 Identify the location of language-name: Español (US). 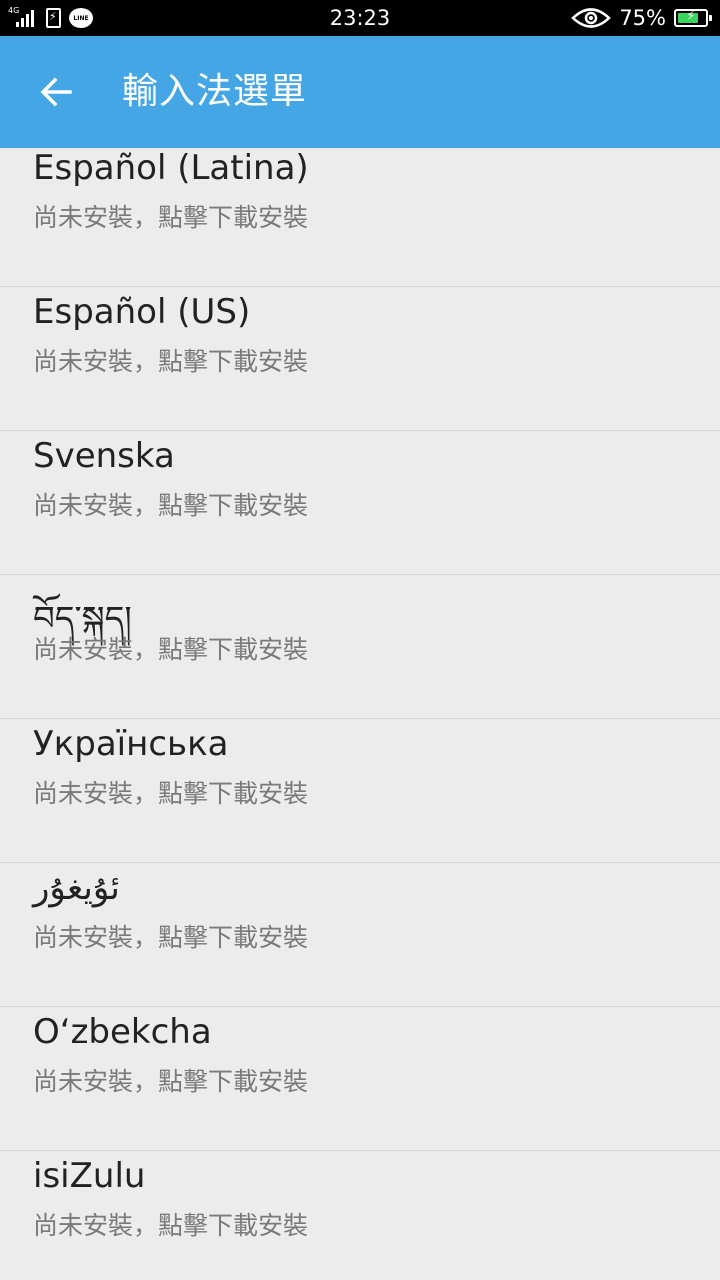
(142, 312).